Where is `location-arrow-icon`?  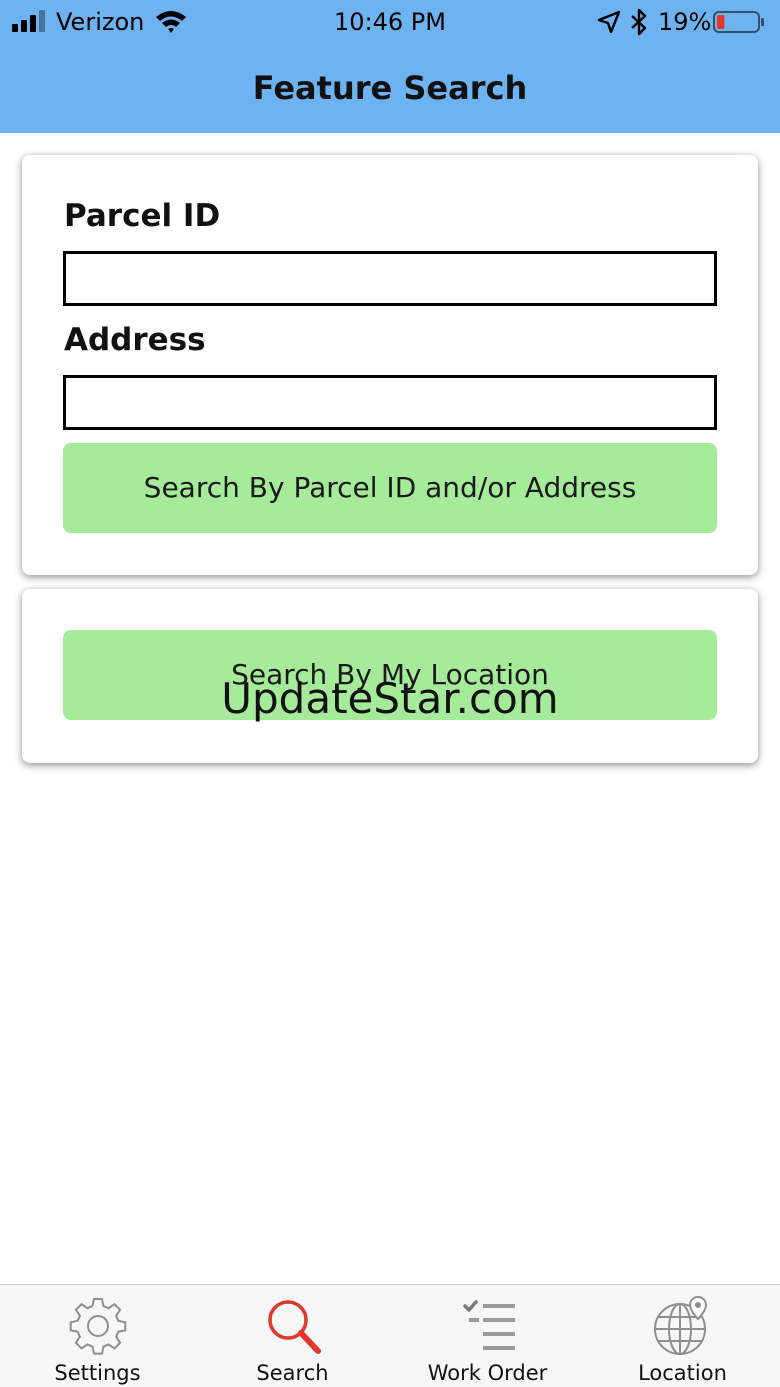
location-arrow-icon is located at coordinates (609, 22).